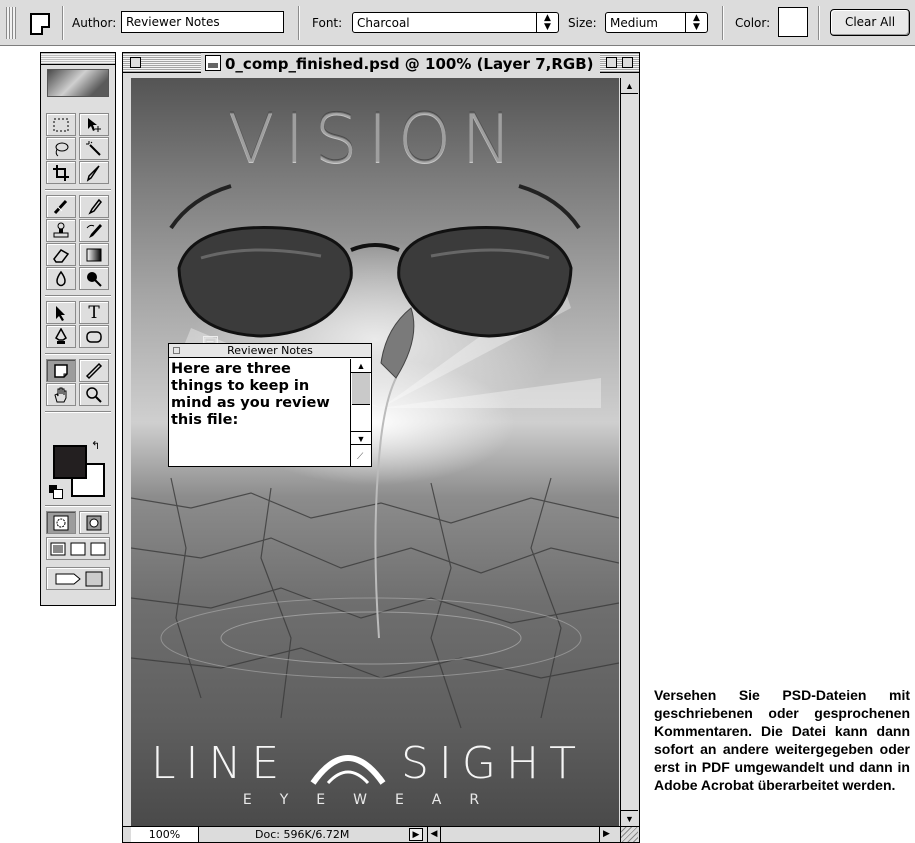 The width and height of the screenshot is (915, 843). I want to click on water-ripple, so click(371, 638).